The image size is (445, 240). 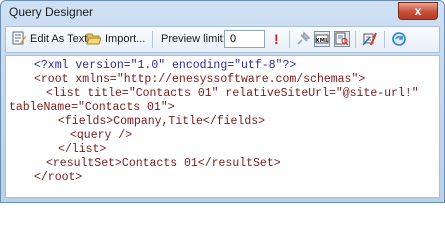 I want to click on close-button: x, so click(x=418, y=11).